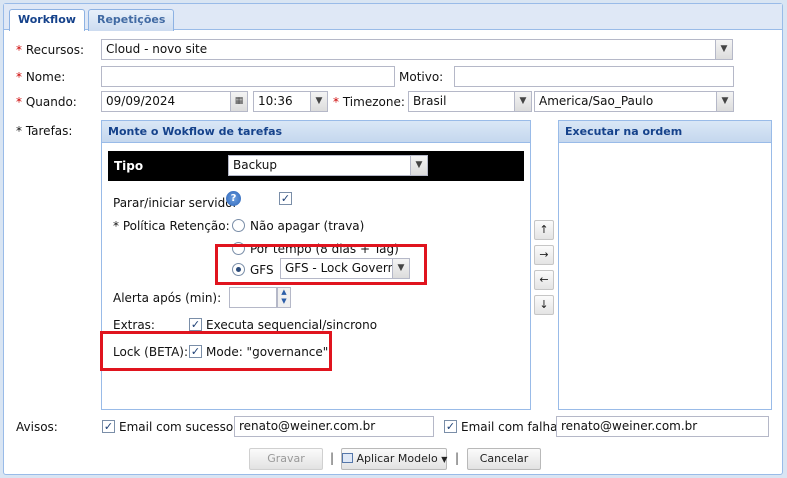  What do you see at coordinates (504, 459) in the screenshot?
I see `cancelar-button: Cancelar` at bounding box center [504, 459].